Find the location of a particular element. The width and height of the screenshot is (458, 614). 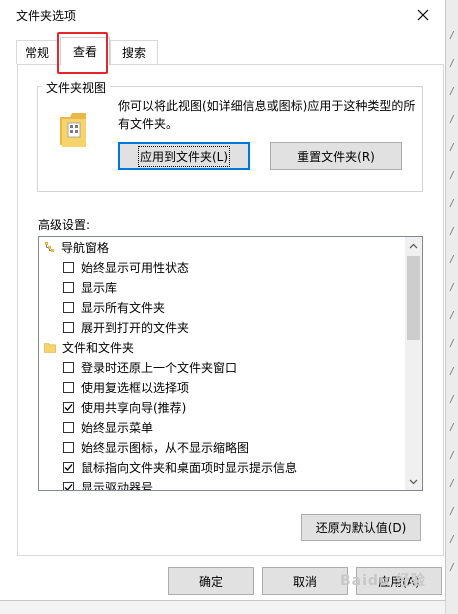

close-button is located at coordinates (423, 15).